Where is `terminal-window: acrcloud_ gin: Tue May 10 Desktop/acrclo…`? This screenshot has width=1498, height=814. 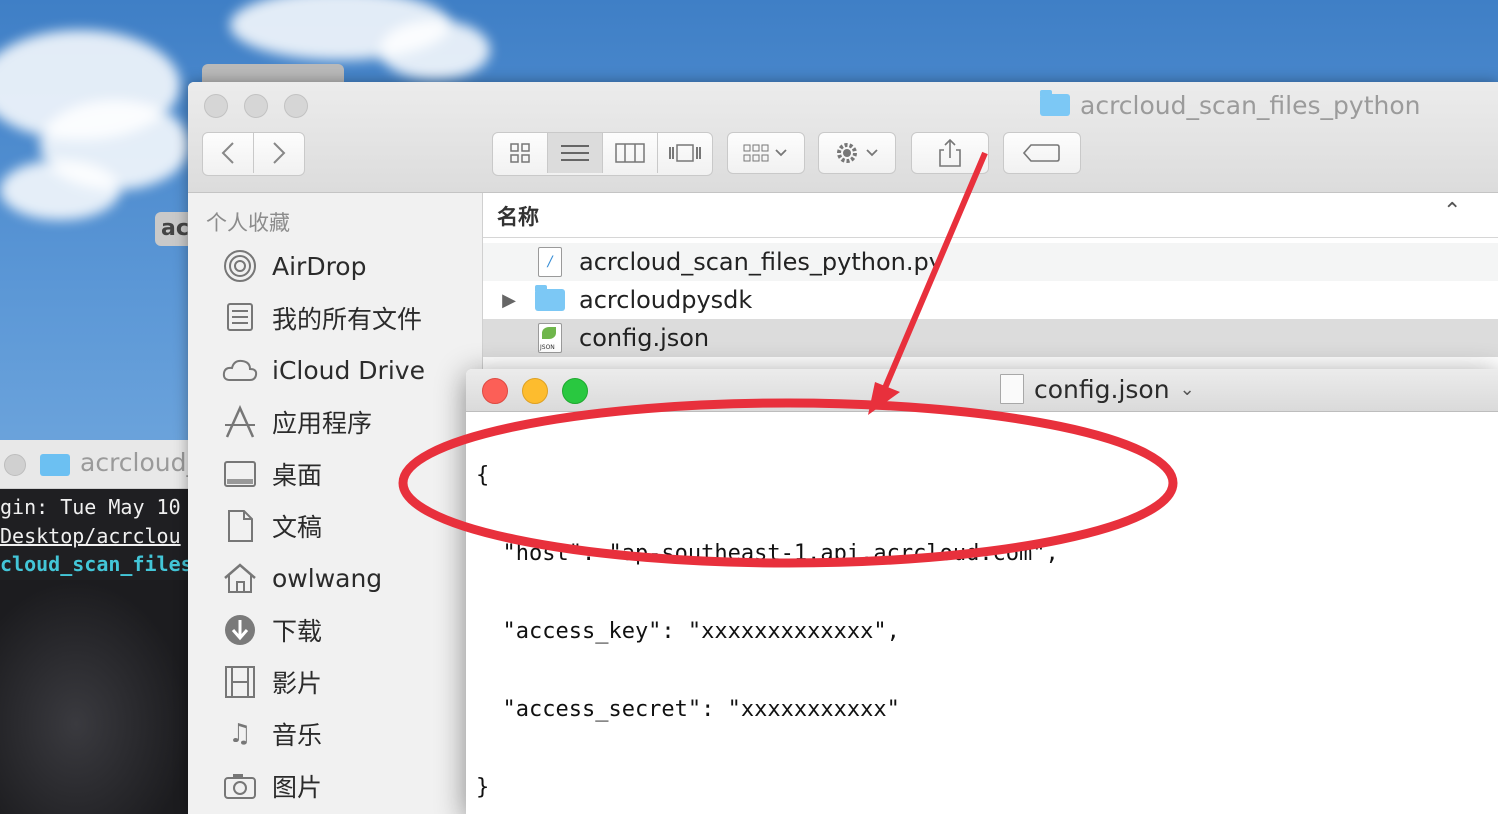
terminal-window: acrcloud_ gin: Tue May 10 Desktop/acrclo… is located at coordinates (95, 627).